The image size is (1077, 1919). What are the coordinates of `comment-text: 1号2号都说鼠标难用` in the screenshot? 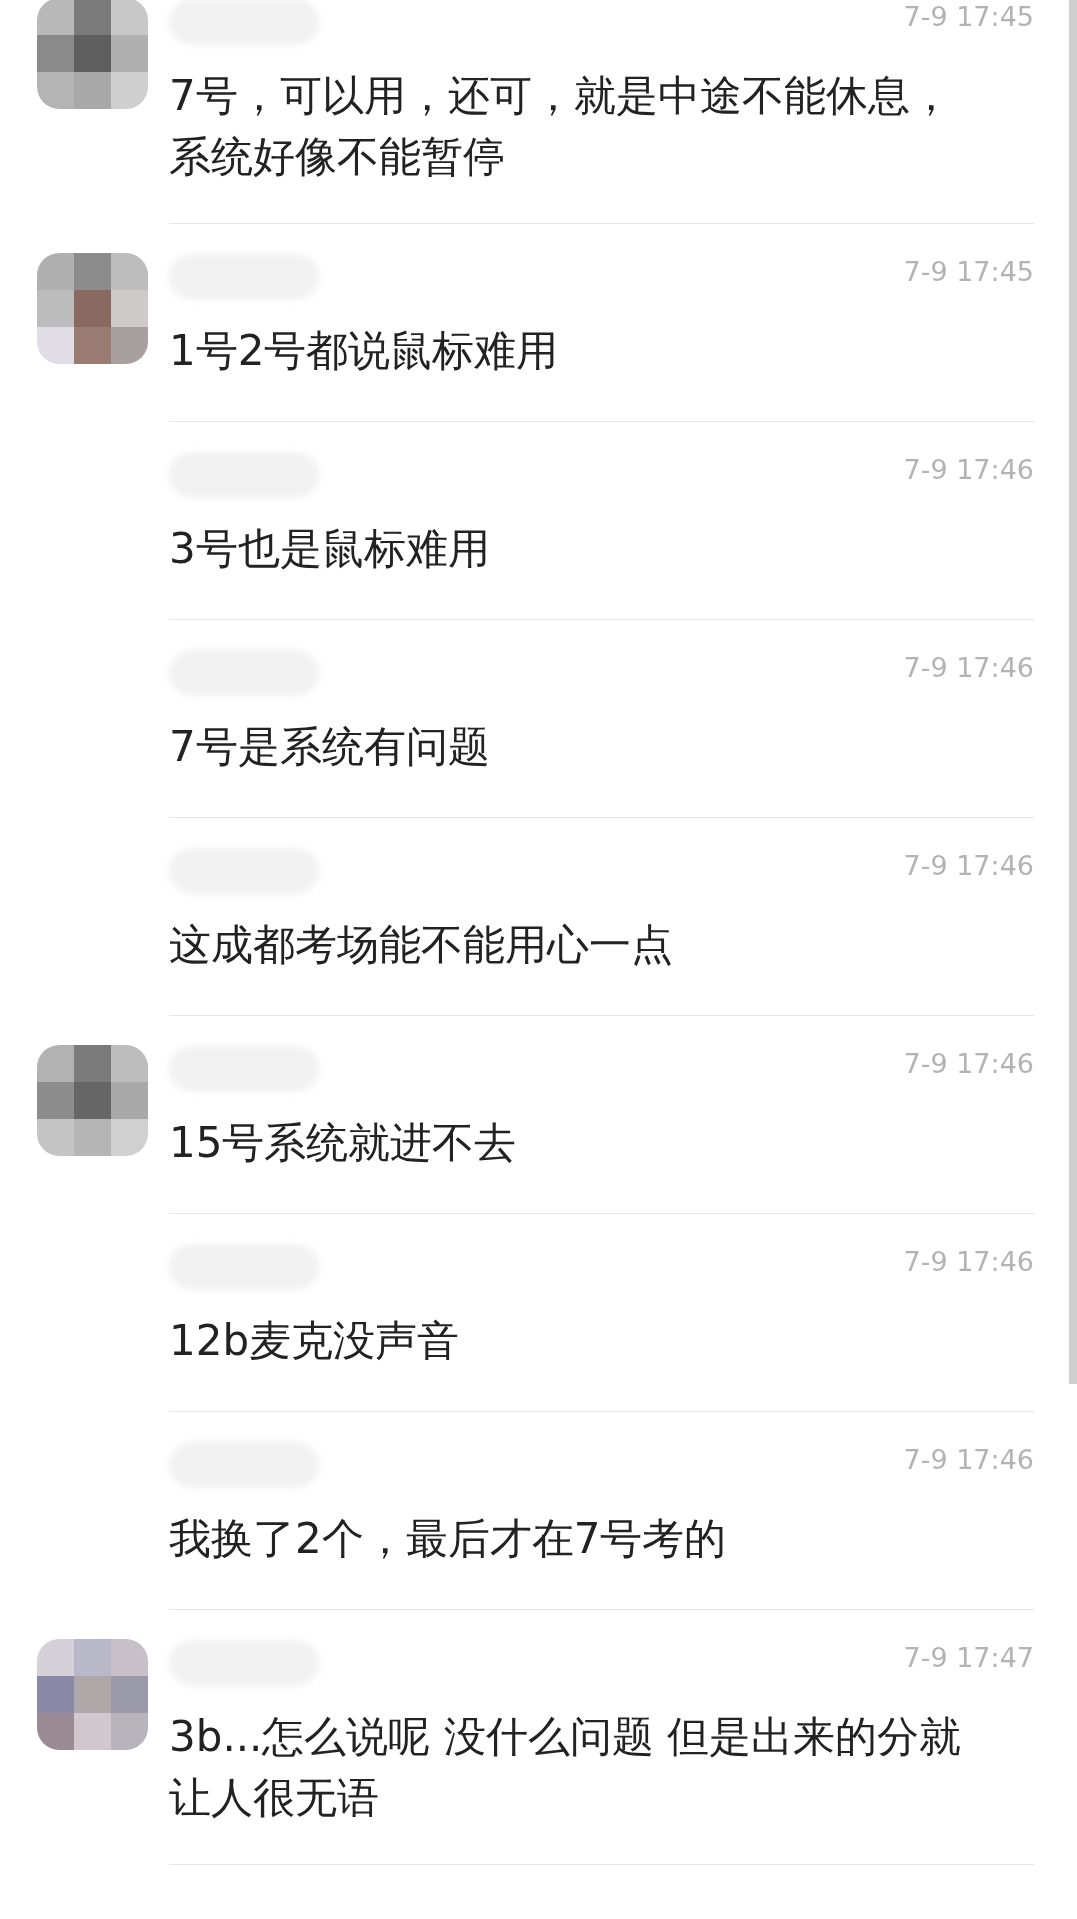 It's located at (364, 351).